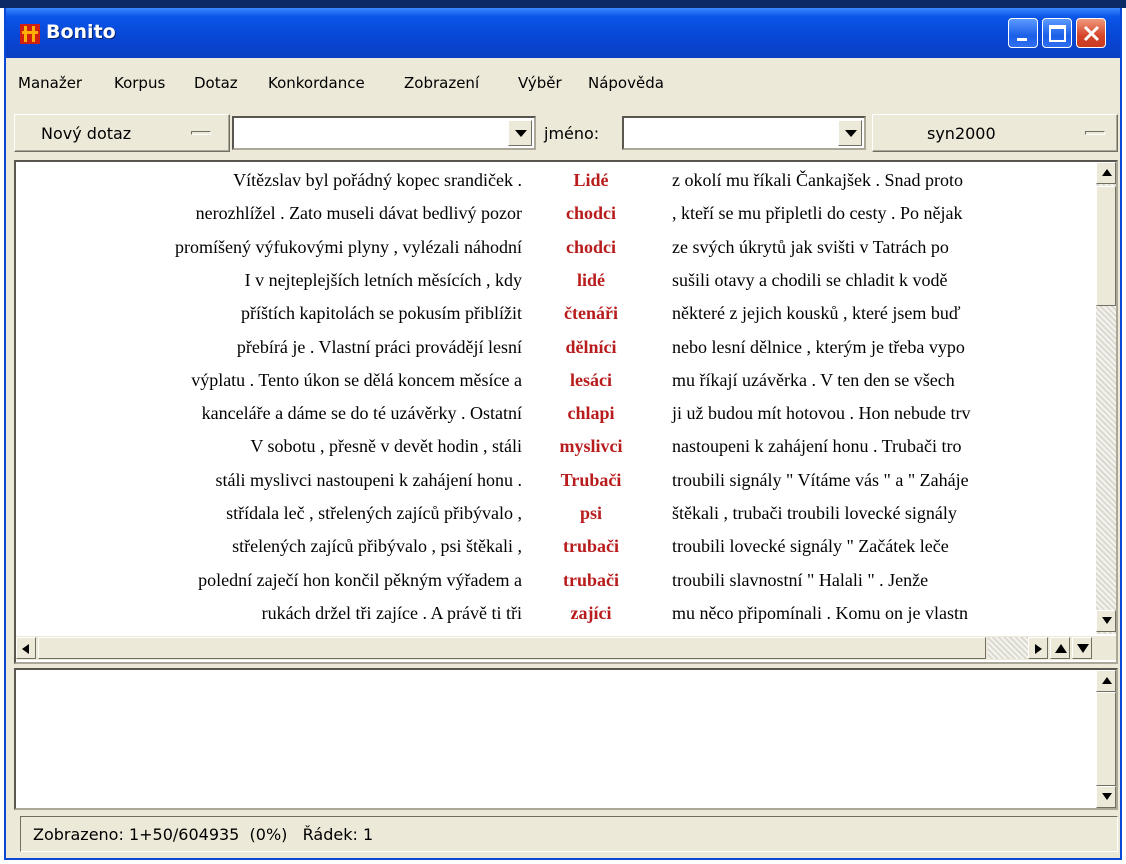 The height and width of the screenshot is (864, 1126). What do you see at coordinates (817, 180) in the screenshot?
I see `right-context: z okolí mu říkali Čankajšek . Snad proto` at bounding box center [817, 180].